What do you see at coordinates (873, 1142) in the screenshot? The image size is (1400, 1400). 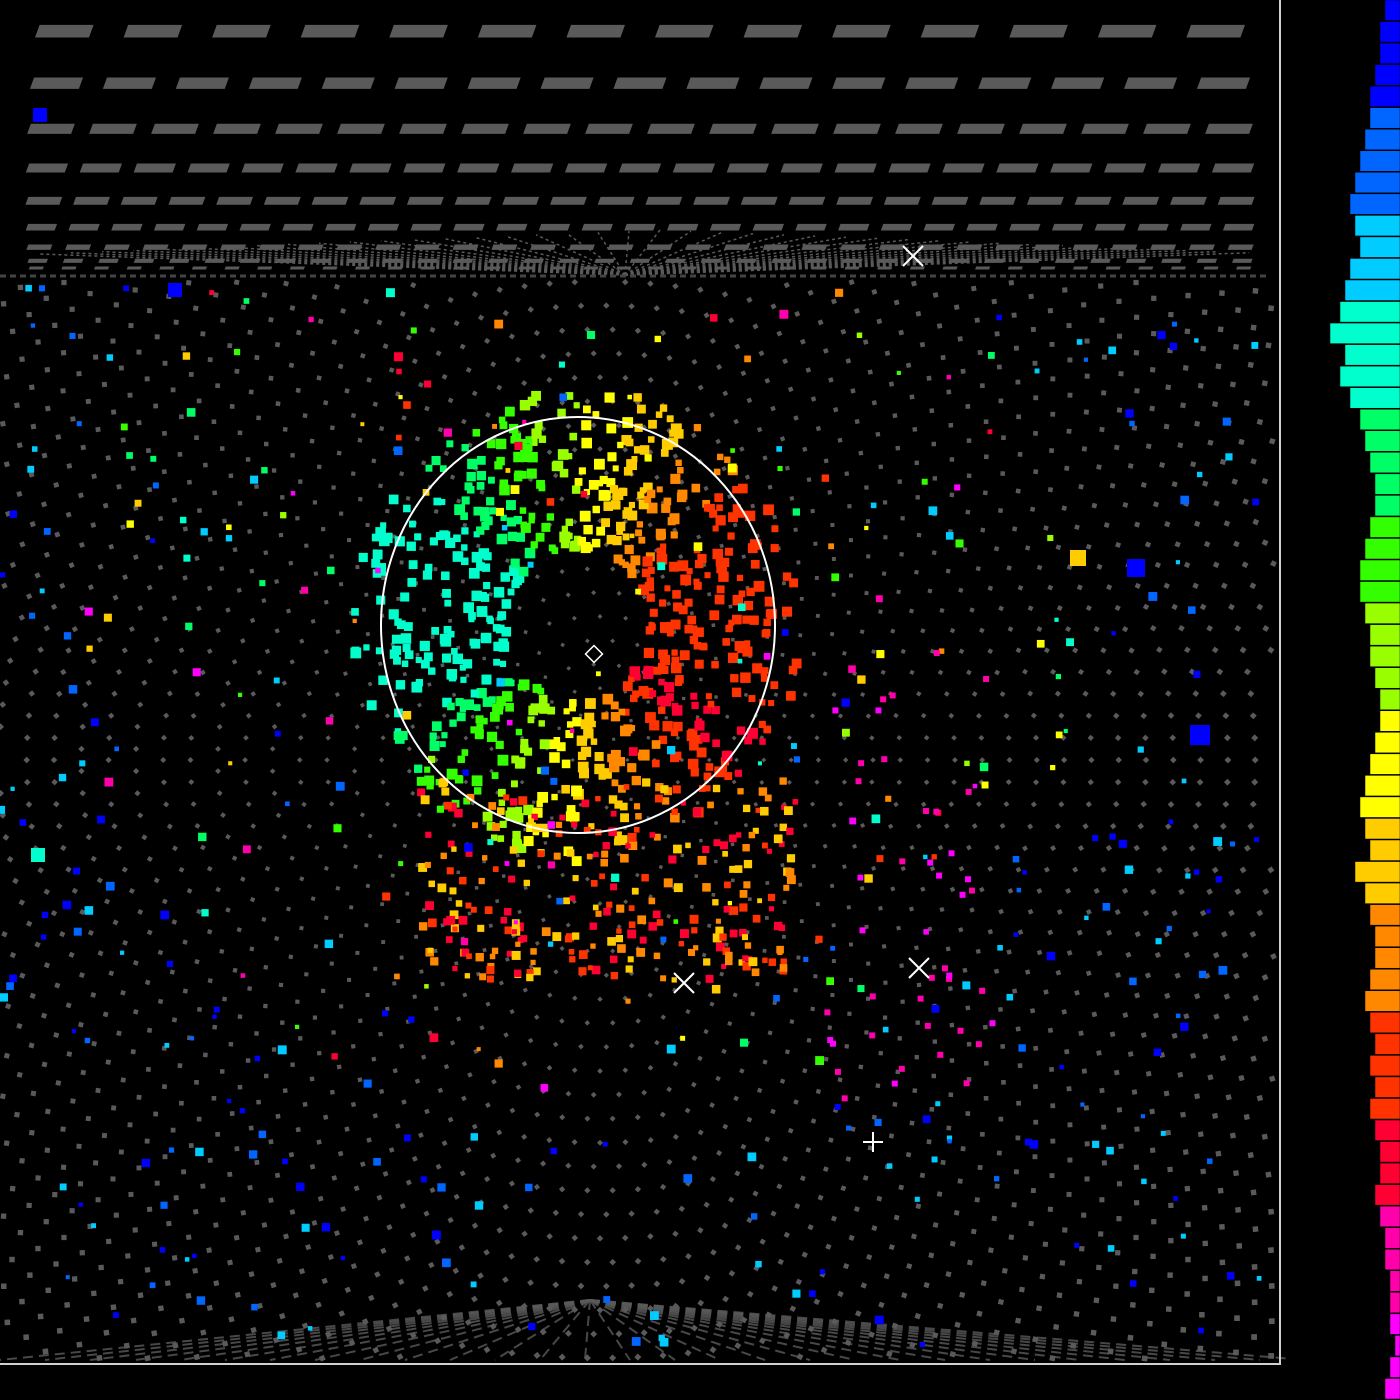 I see `plus-marker` at bounding box center [873, 1142].